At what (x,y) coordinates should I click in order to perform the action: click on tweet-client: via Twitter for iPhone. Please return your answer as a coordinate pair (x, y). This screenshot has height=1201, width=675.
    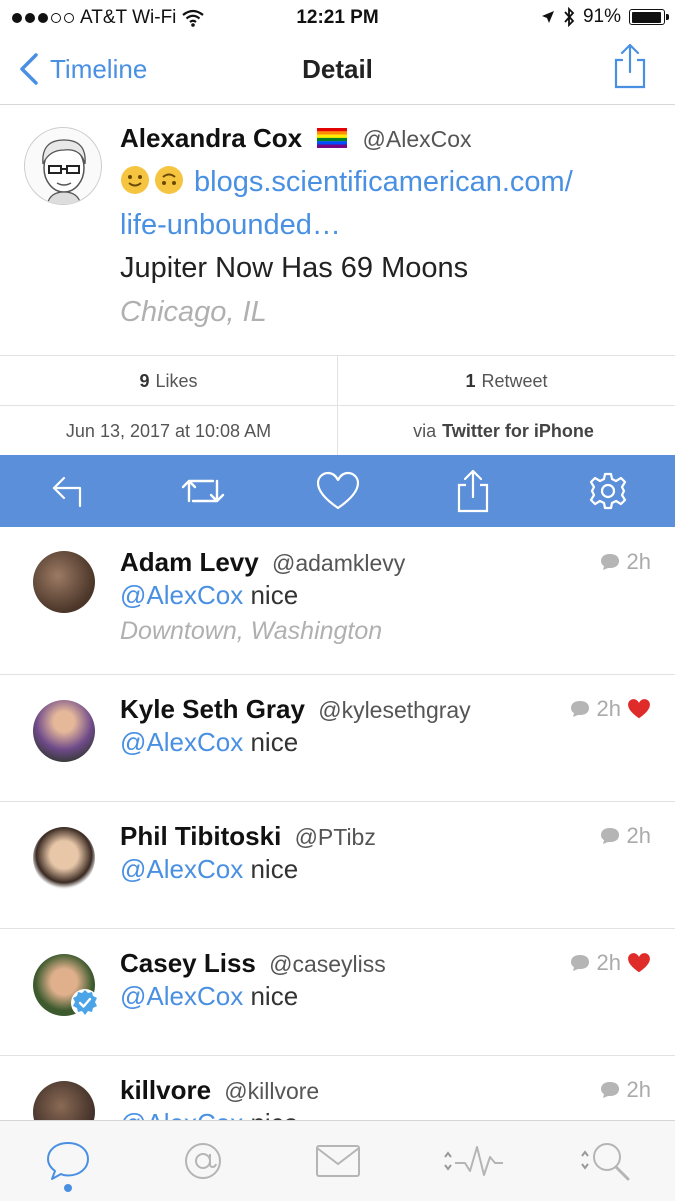
    Looking at the image, I should click on (506, 431).